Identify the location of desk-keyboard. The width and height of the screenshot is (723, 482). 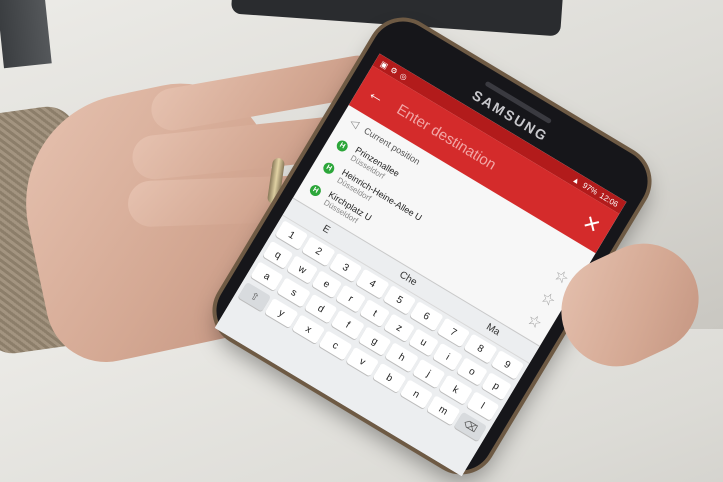
(26, 34).